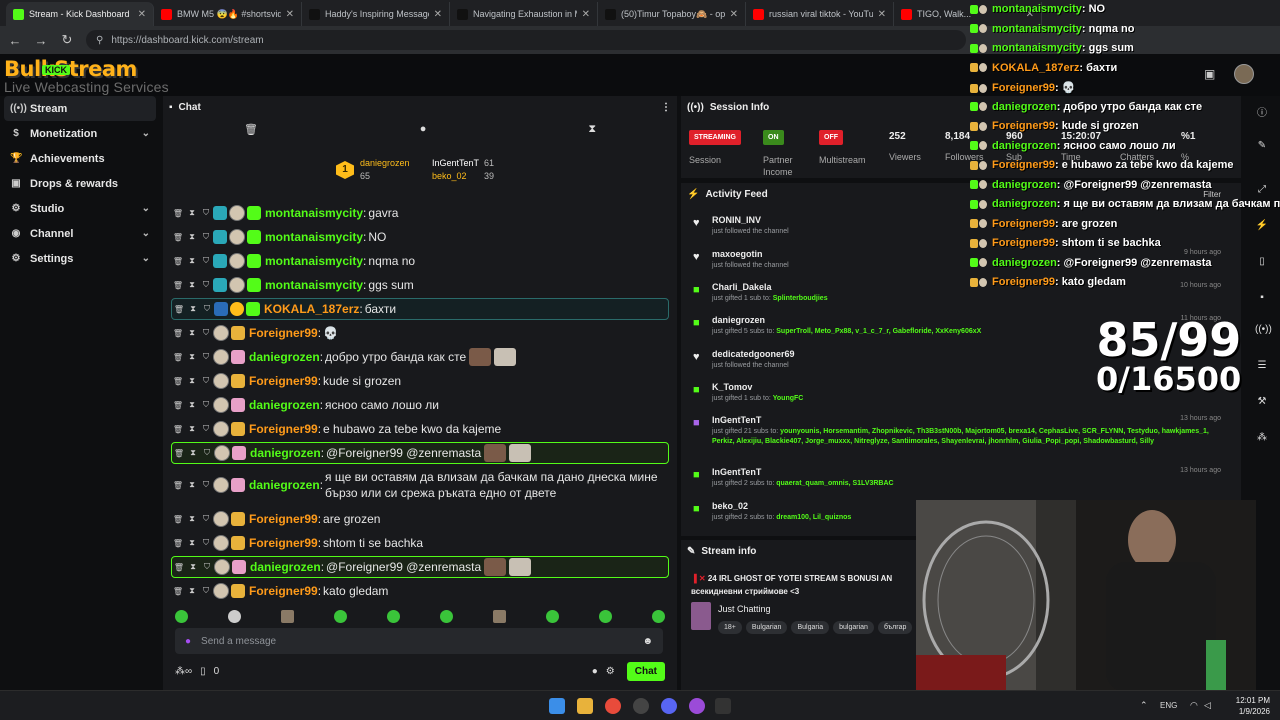 The height and width of the screenshot is (720, 1280). What do you see at coordinates (647, 641) in the screenshot?
I see `emoji-icon: ☻` at bounding box center [647, 641].